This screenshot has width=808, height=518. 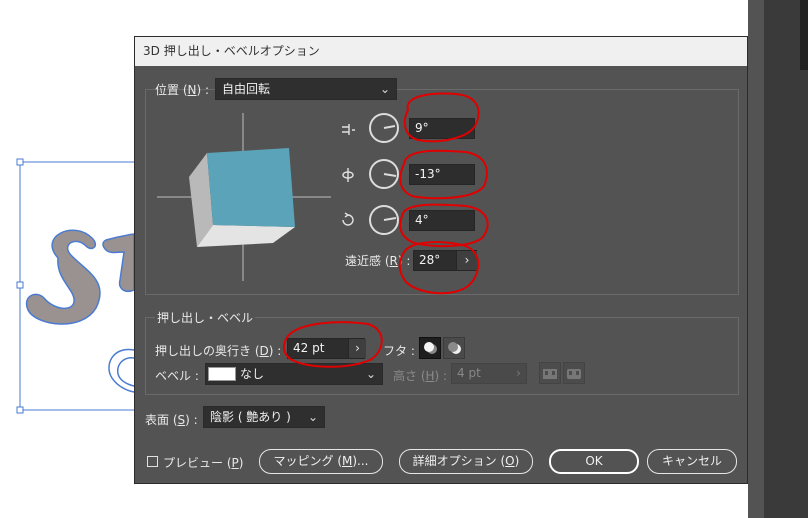 I want to click on more-options-button: 詳細オプション (O), so click(x=466, y=461).